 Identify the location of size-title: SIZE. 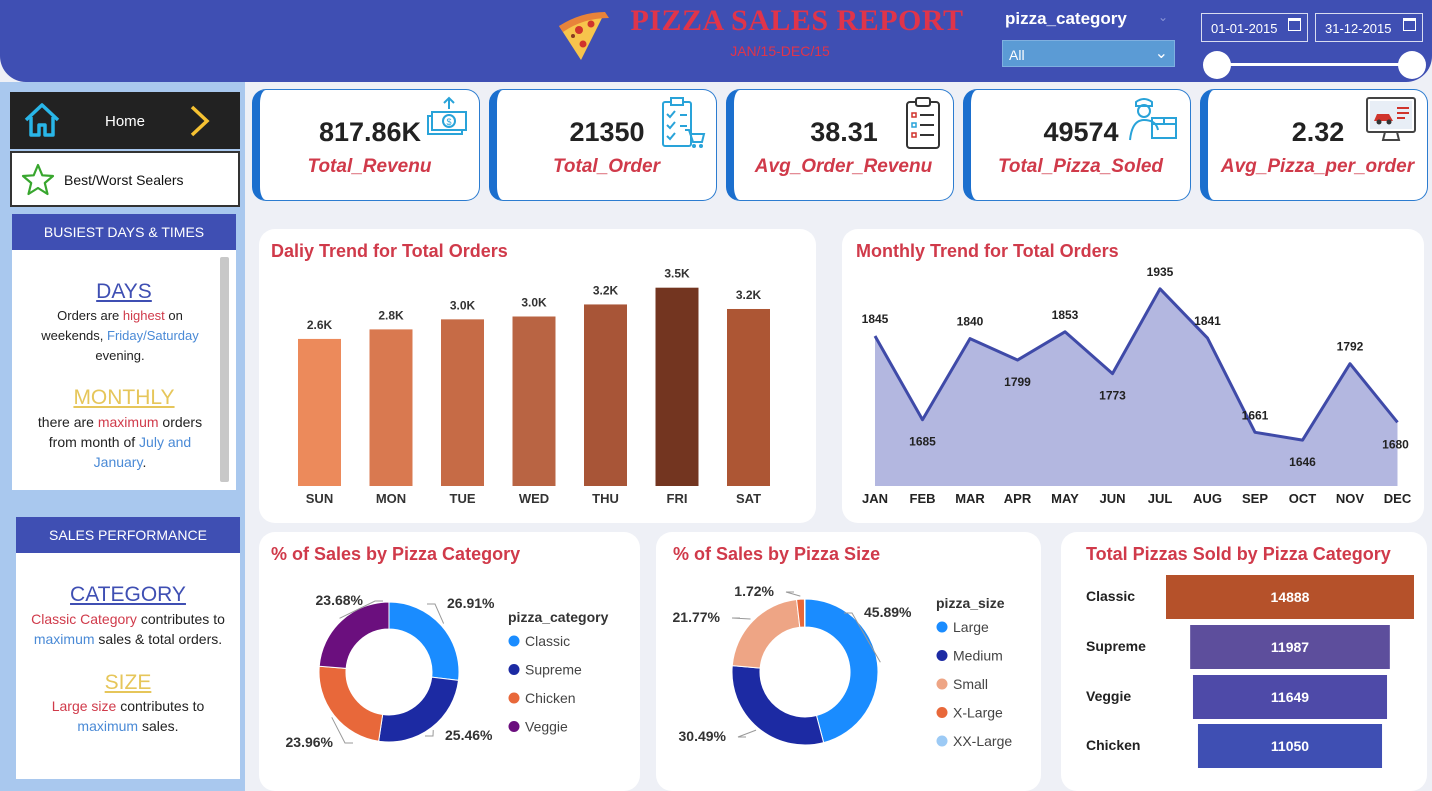
(128, 682).